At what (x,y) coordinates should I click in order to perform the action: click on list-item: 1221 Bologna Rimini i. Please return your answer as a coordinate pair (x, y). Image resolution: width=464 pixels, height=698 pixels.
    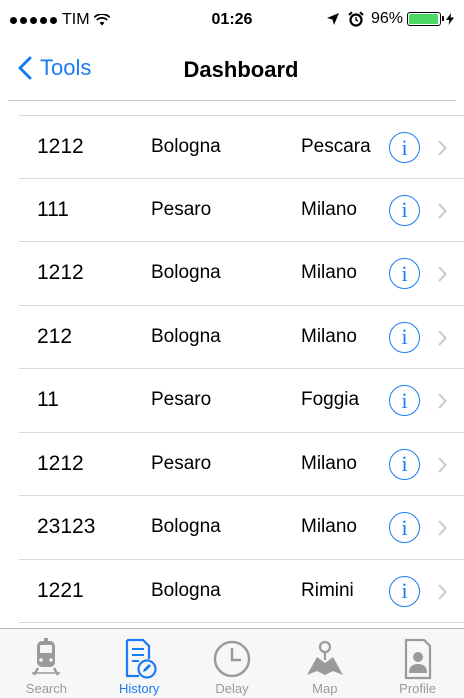
    Looking at the image, I should click on (241, 591).